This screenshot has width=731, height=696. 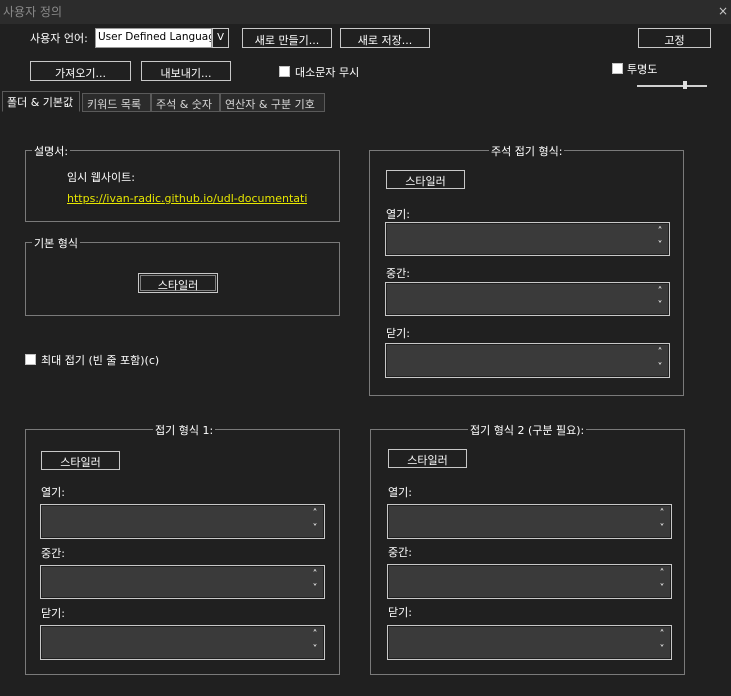 What do you see at coordinates (53, 553) in the screenshot?
I see `fold1-middle-label: 중간:` at bounding box center [53, 553].